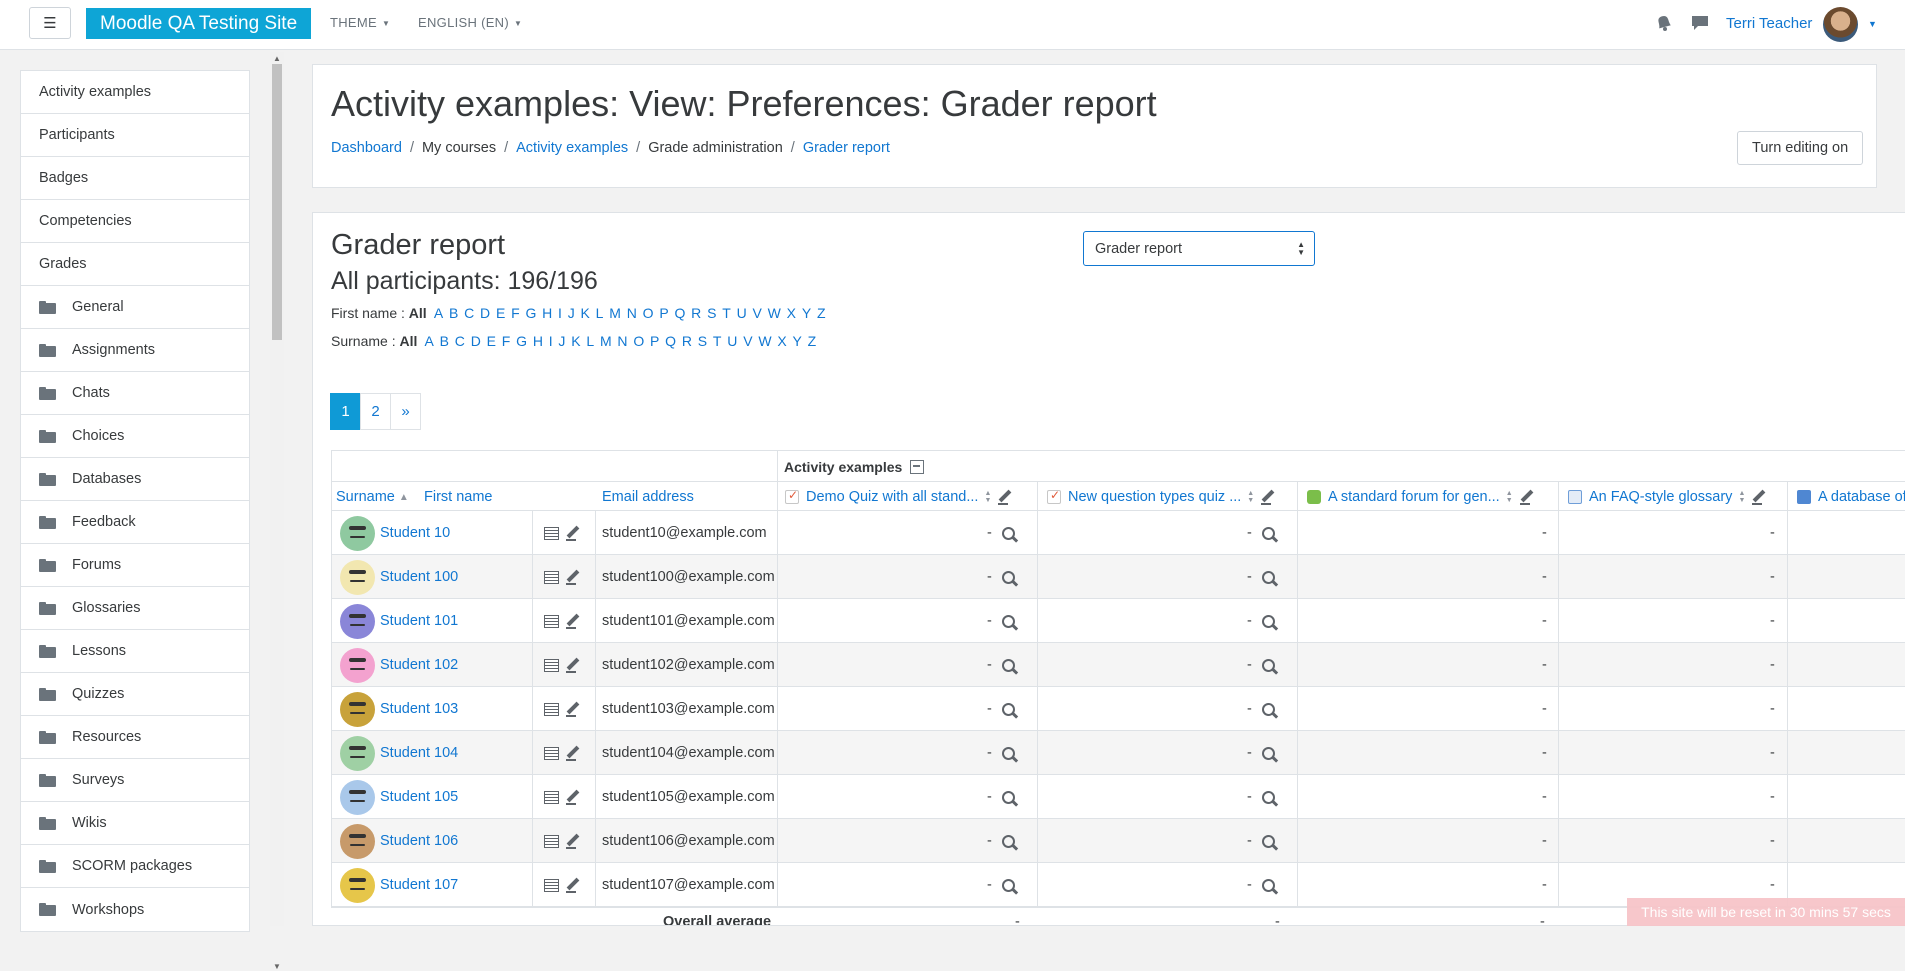 Image resolution: width=1905 pixels, height=971 pixels. Describe the element at coordinates (917, 466) in the screenshot. I see `collapse-icon` at that location.